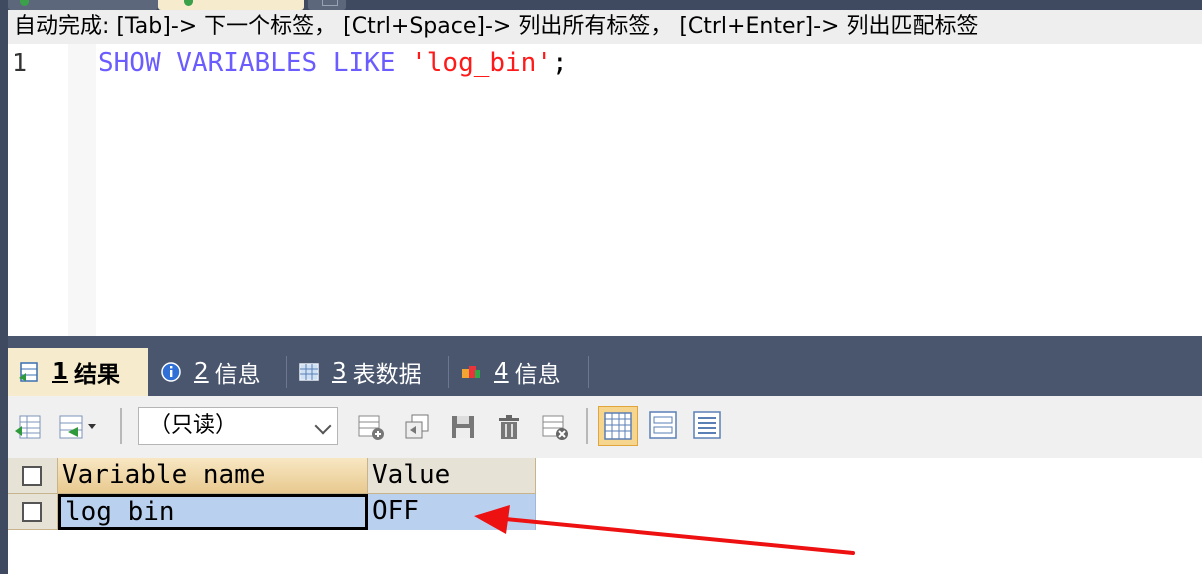 This screenshot has width=1202, height=574. What do you see at coordinates (417, 427) in the screenshot?
I see `duplicate-row-icon` at bounding box center [417, 427].